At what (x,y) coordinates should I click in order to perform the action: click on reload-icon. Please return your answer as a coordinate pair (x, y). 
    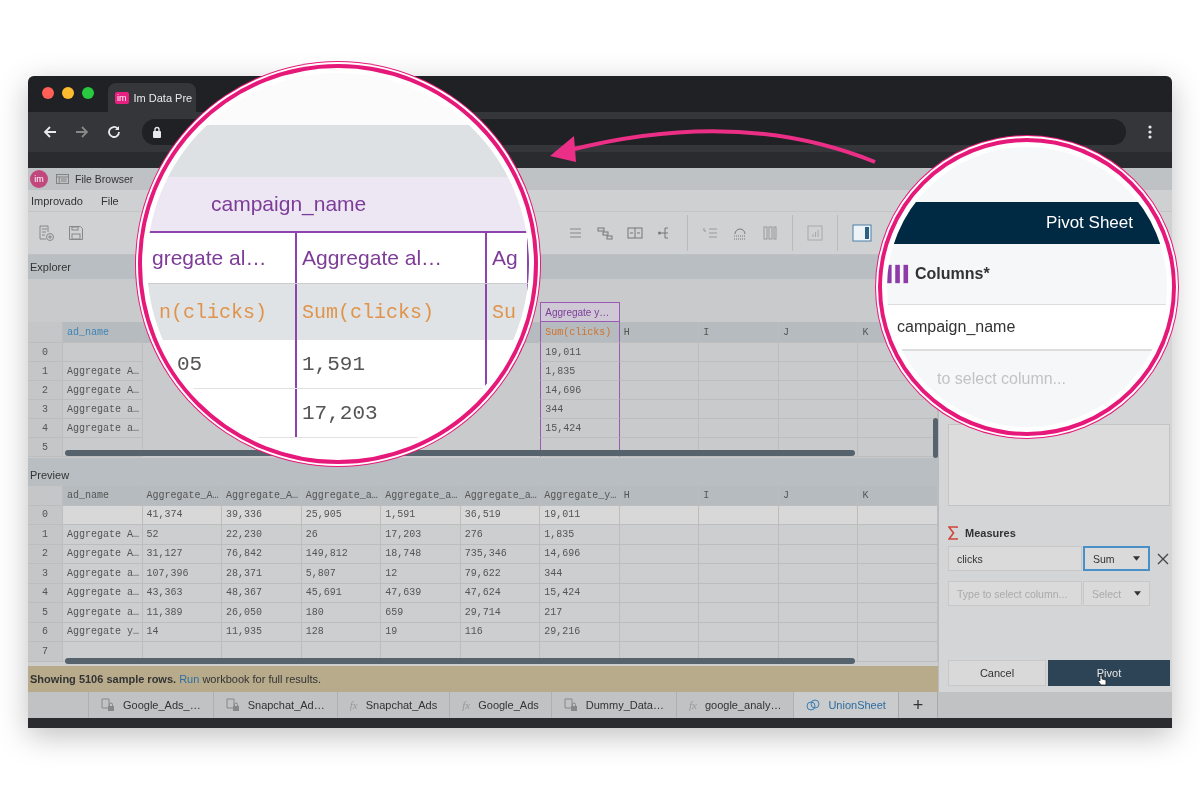
    Looking at the image, I should click on (114, 132).